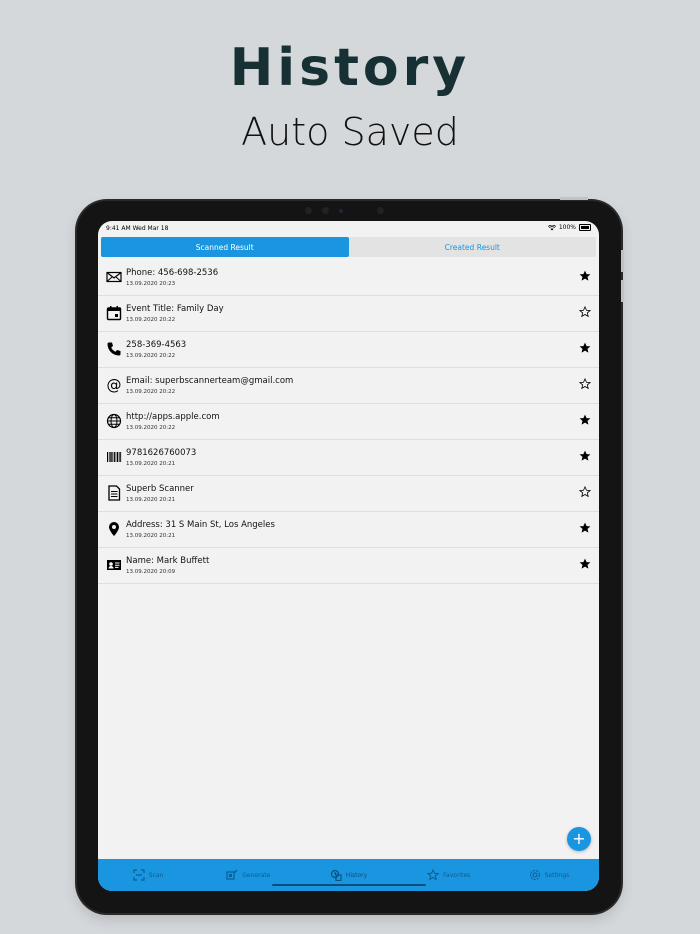  Describe the element at coordinates (348, 458) in the screenshot. I see `history-row: 9781626760073 13.09.2020 20:21` at that location.